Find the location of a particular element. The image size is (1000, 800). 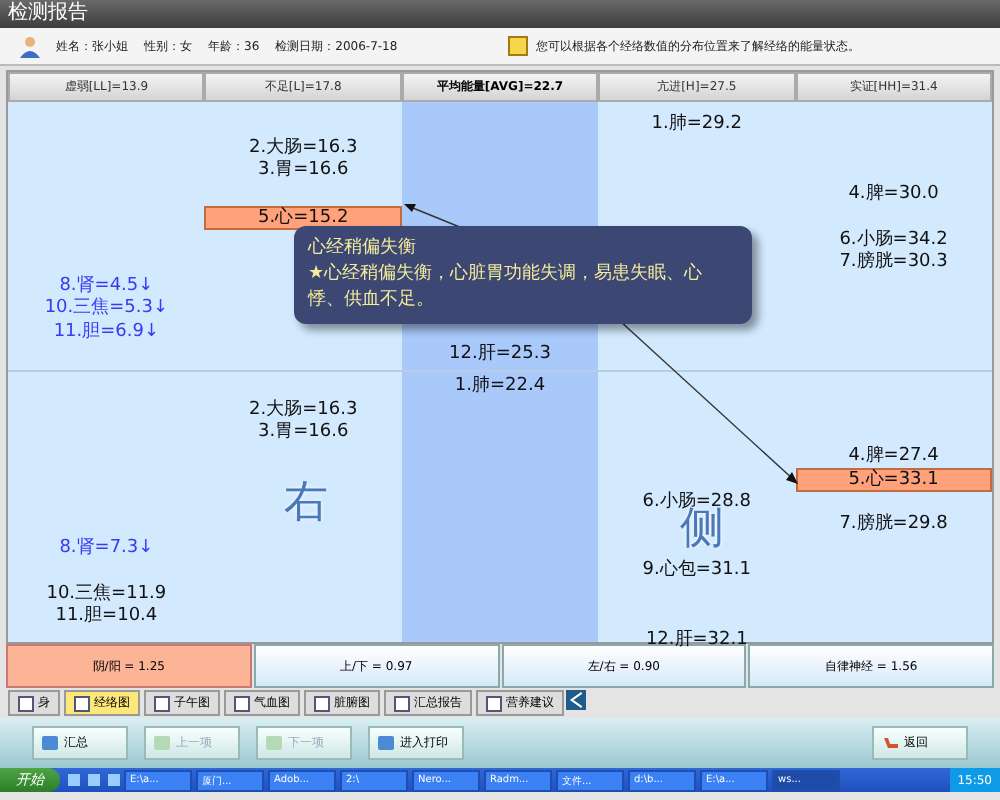

side-character: 侧 is located at coordinates (702, 530).